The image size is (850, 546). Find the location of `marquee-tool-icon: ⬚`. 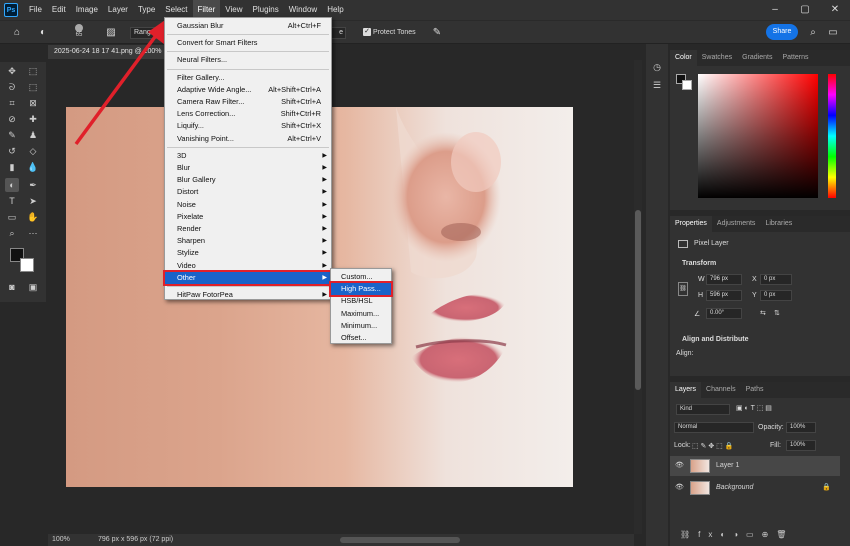

marquee-tool-icon: ⬚ is located at coordinates (33, 71).